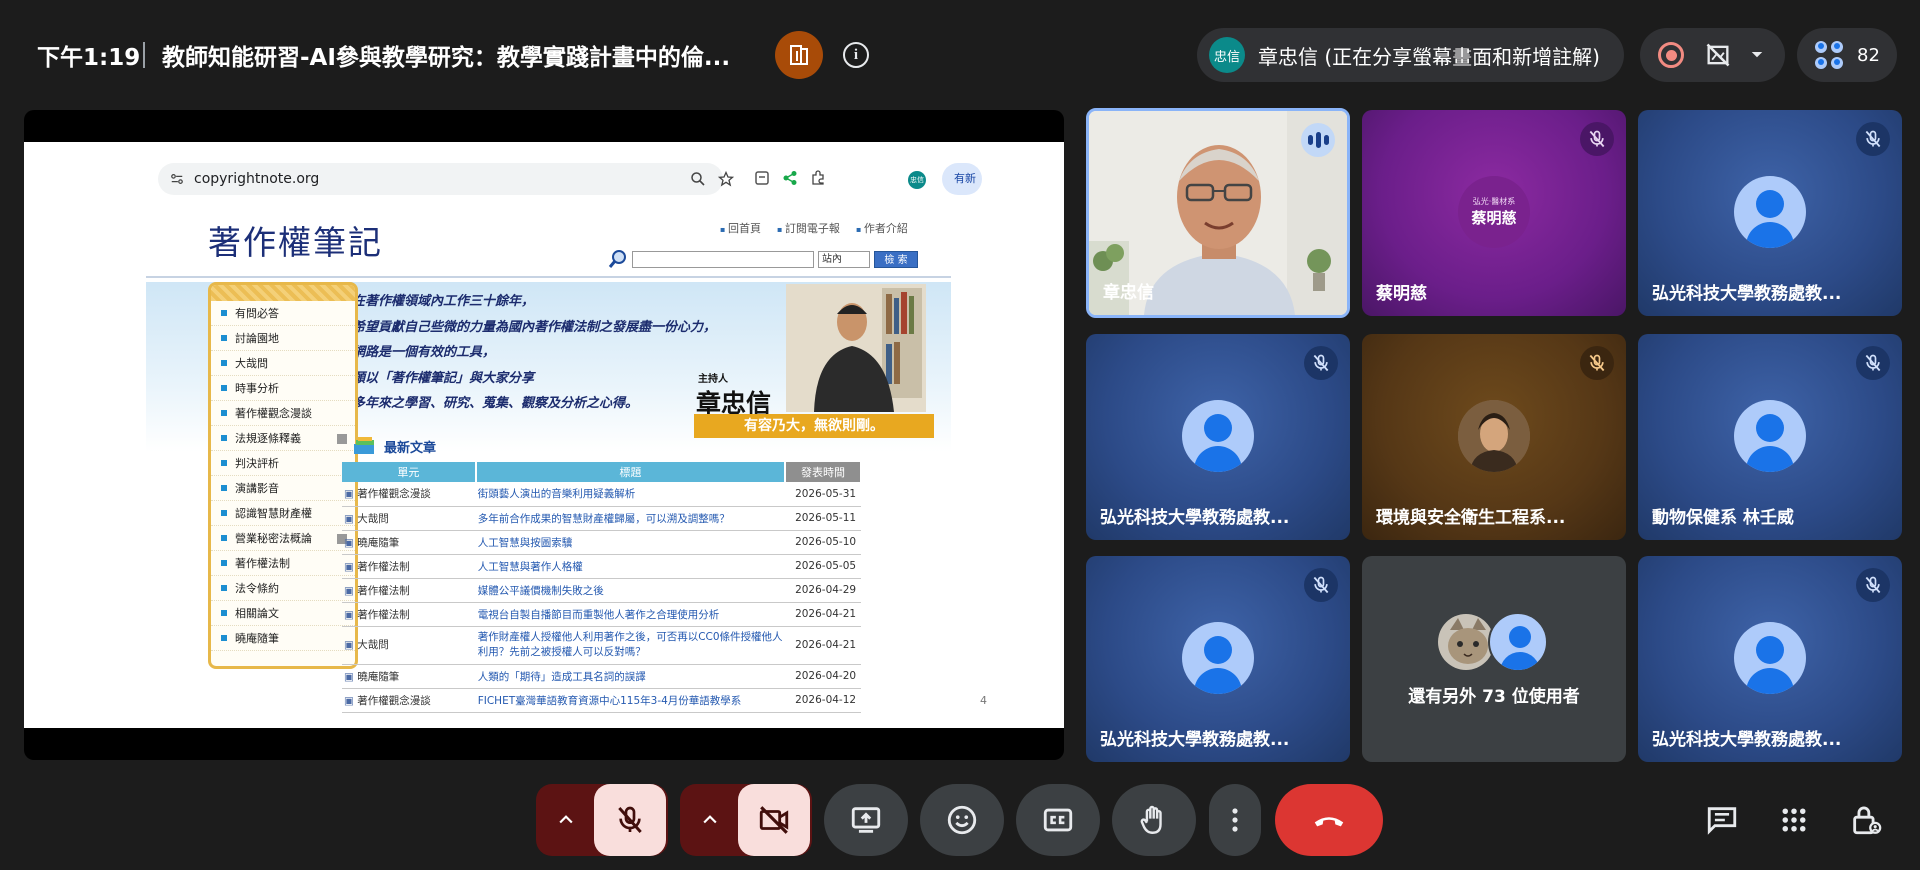  What do you see at coordinates (790, 178) in the screenshot?
I see `extension-share-icon` at bounding box center [790, 178].